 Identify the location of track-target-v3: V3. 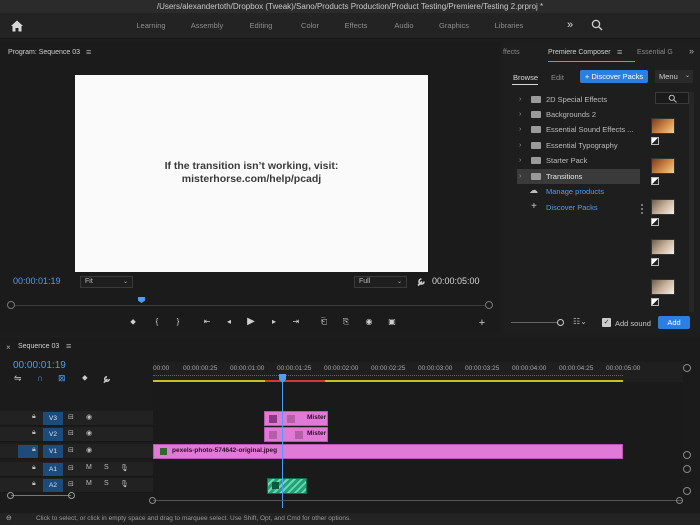
(53, 418).